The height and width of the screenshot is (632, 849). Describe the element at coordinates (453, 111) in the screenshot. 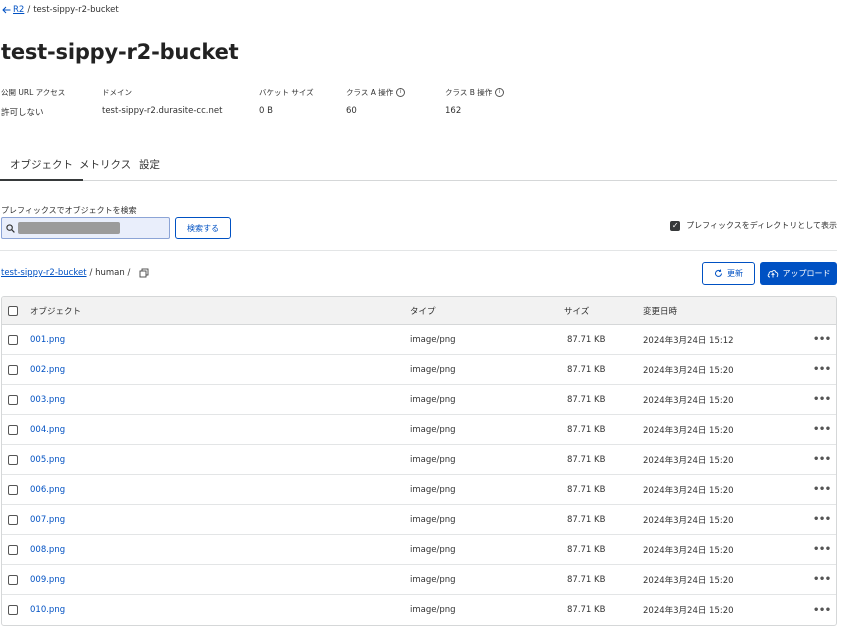

I see `meta-value: 162` at that location.